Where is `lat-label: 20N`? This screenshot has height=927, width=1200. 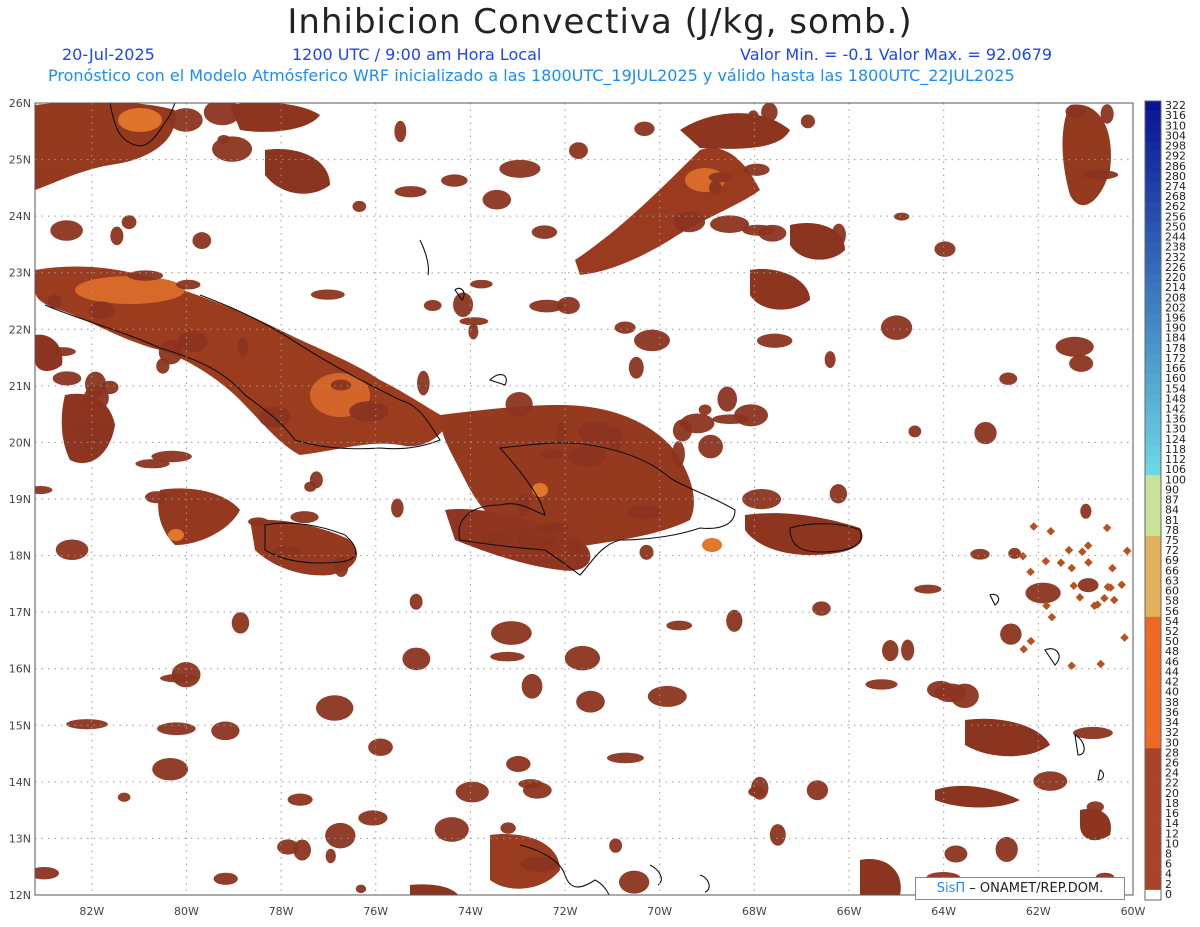
lat-label: 20N is located at coordinates (20, 442).